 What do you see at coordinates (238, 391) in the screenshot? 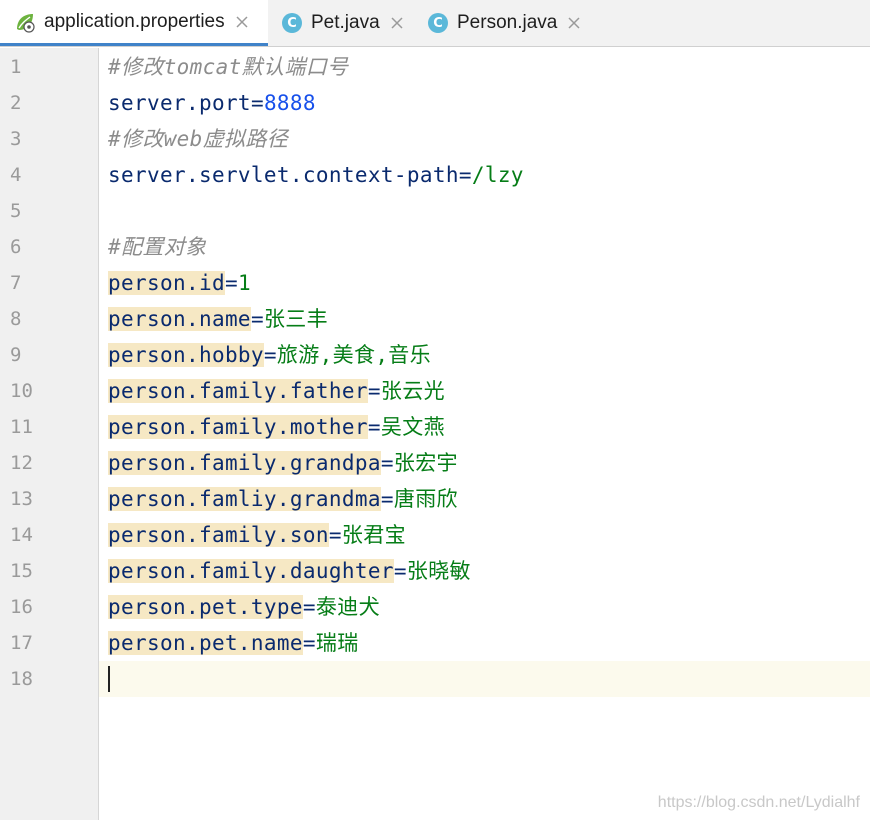
I see `property-key: person.family.father` at bounding box center [238, 391].